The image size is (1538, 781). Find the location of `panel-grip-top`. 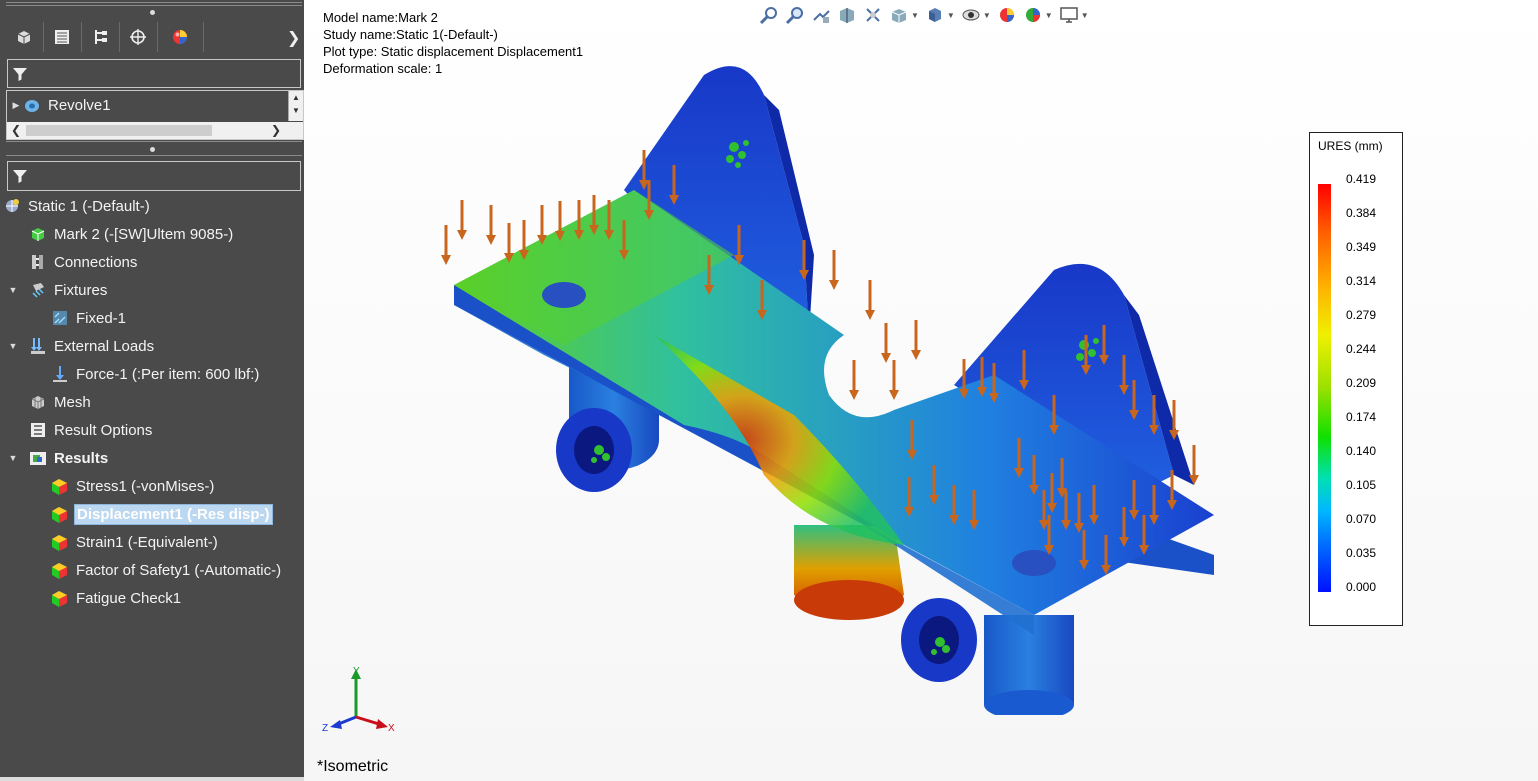

panel-grip-top is located at coordinates (152, 14).